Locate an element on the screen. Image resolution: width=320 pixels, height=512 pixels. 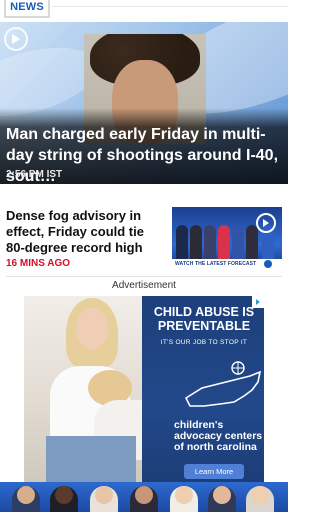
north-carolina-map-icon is located at coordinates (224, 388).